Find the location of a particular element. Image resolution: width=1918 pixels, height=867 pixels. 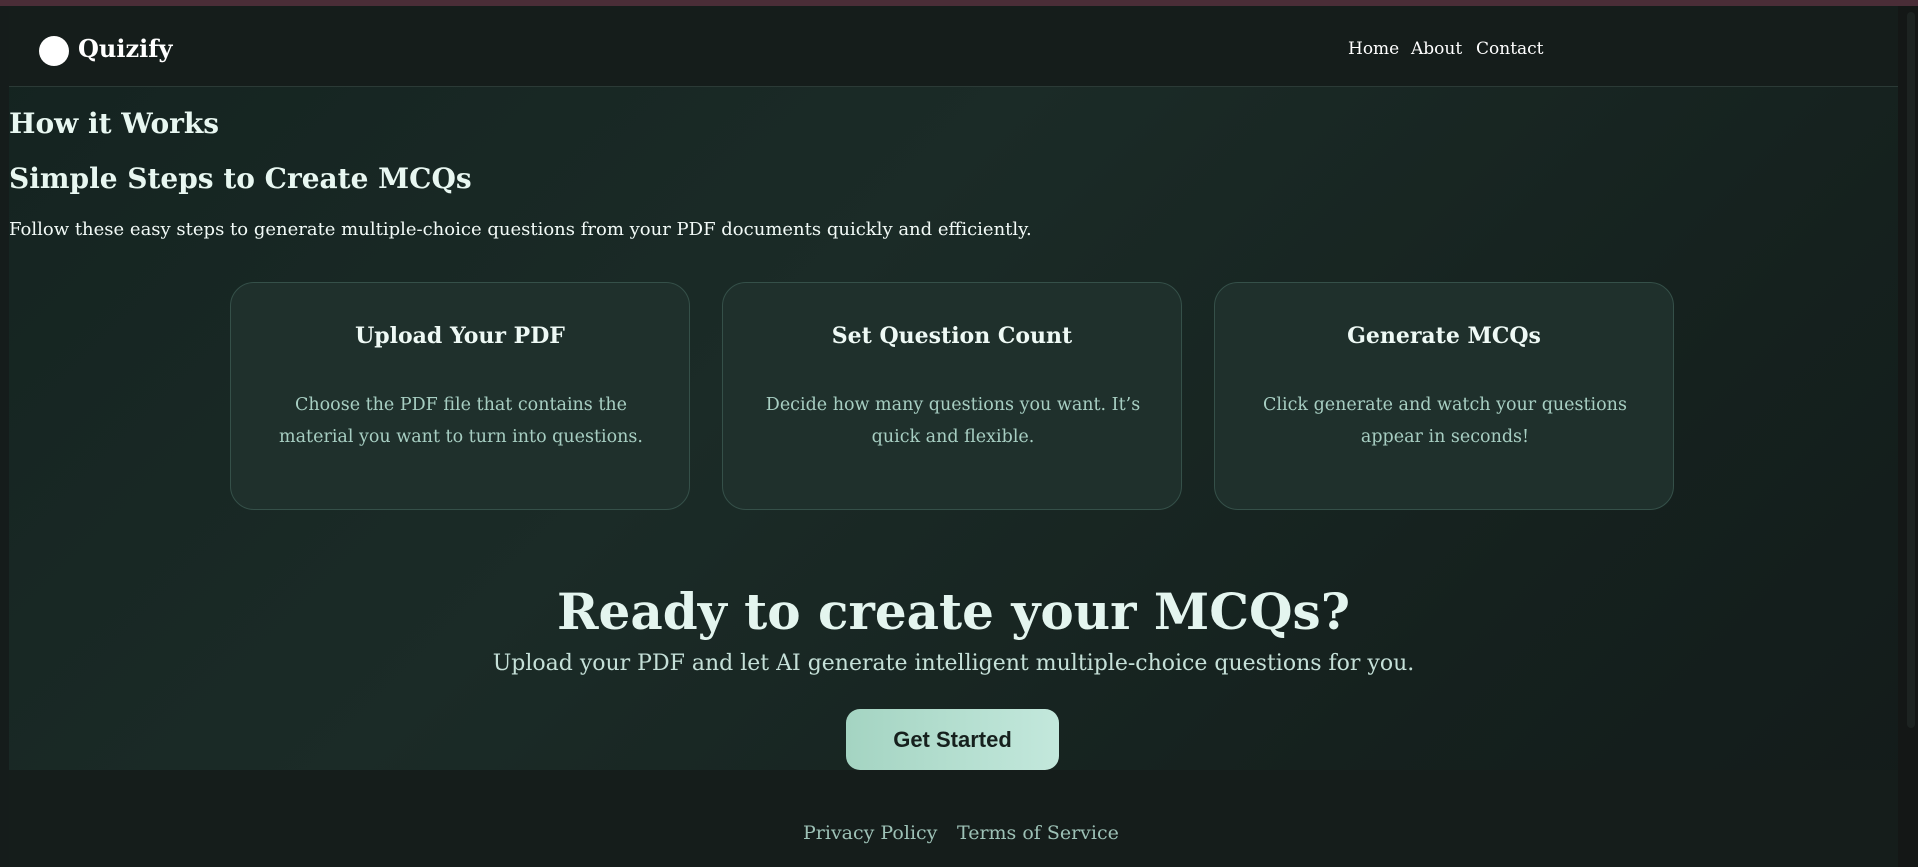

privacy-policy-link: Privacy Policy is located at coordinates (870, 833).